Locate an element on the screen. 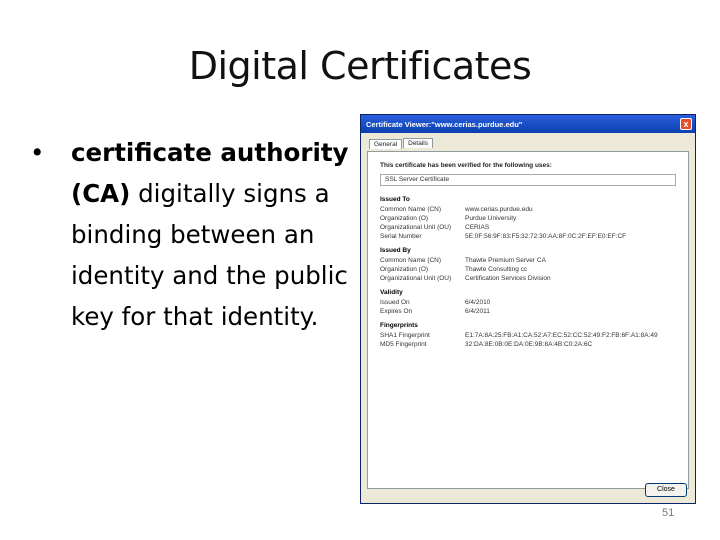  uses-box: SSL Server Certificate is located at coordinates (528, 180).